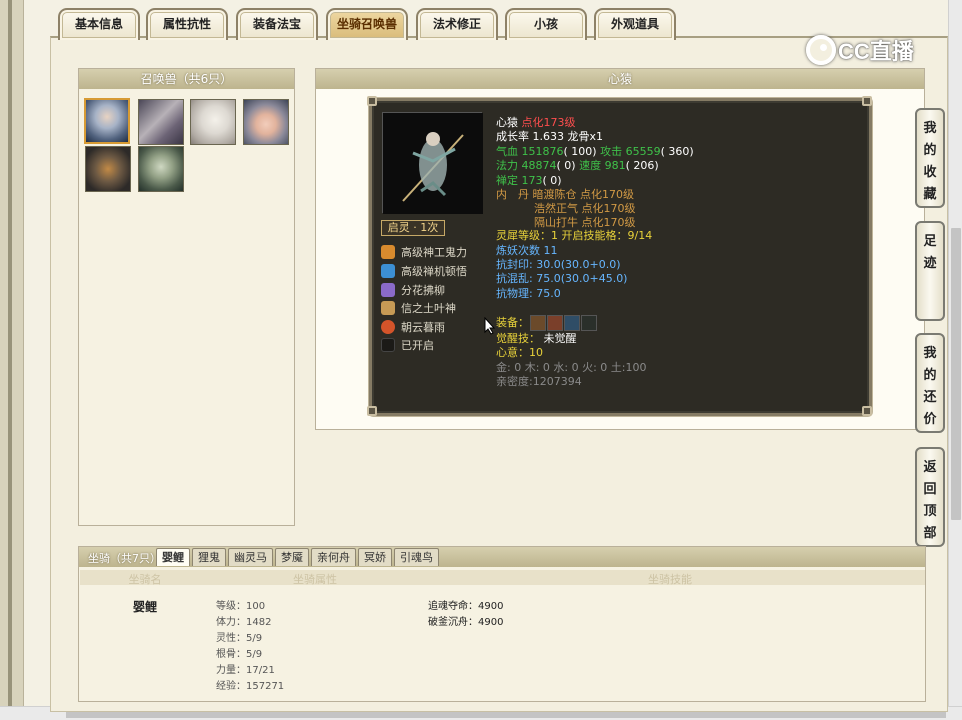  Describe the element at coordinates (930, 271) in the screenshot. I see `footprints-button: 足迹` at that location.